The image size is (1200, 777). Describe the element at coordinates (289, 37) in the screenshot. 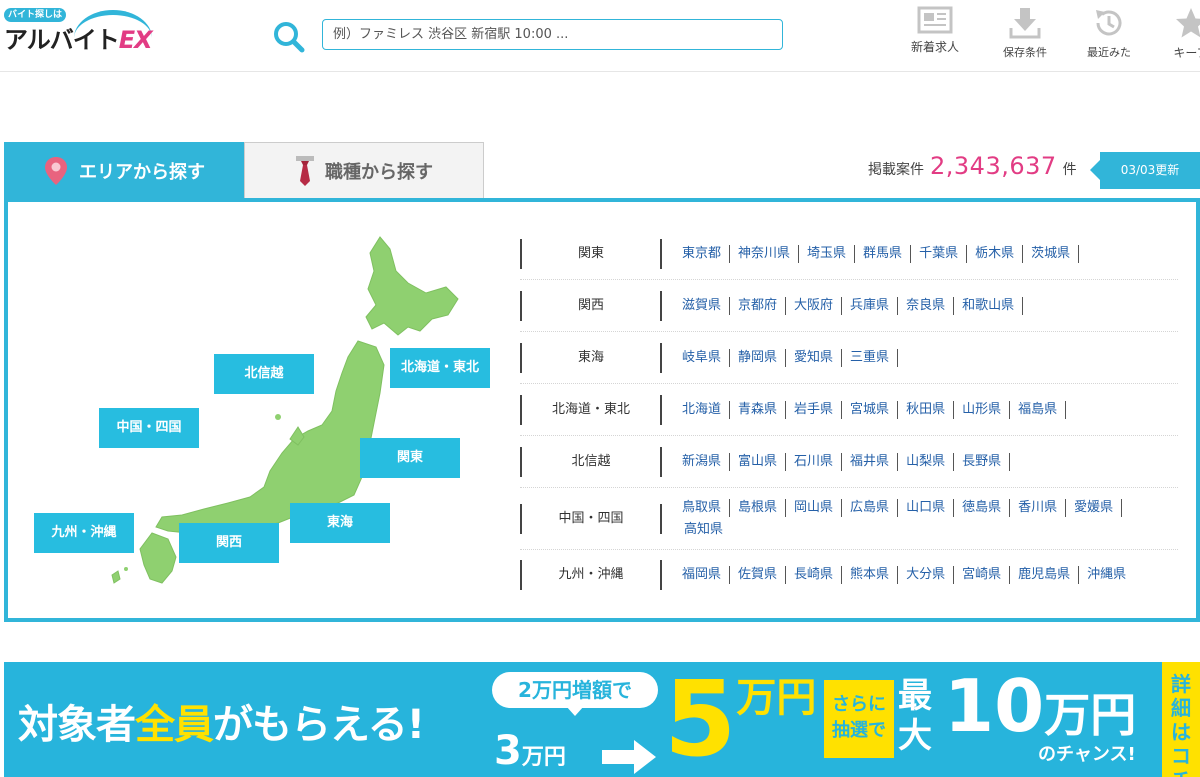

I see `search-icon` at that location.